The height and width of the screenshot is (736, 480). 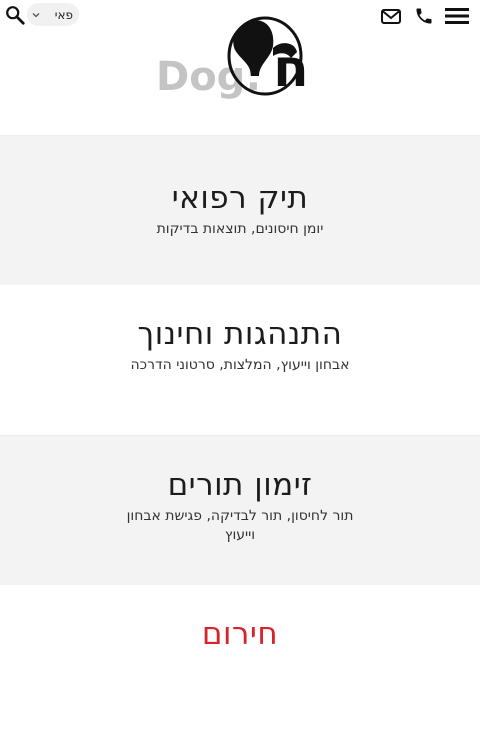 I want to click on logo-mark: ח, so click(x=291, y=69).